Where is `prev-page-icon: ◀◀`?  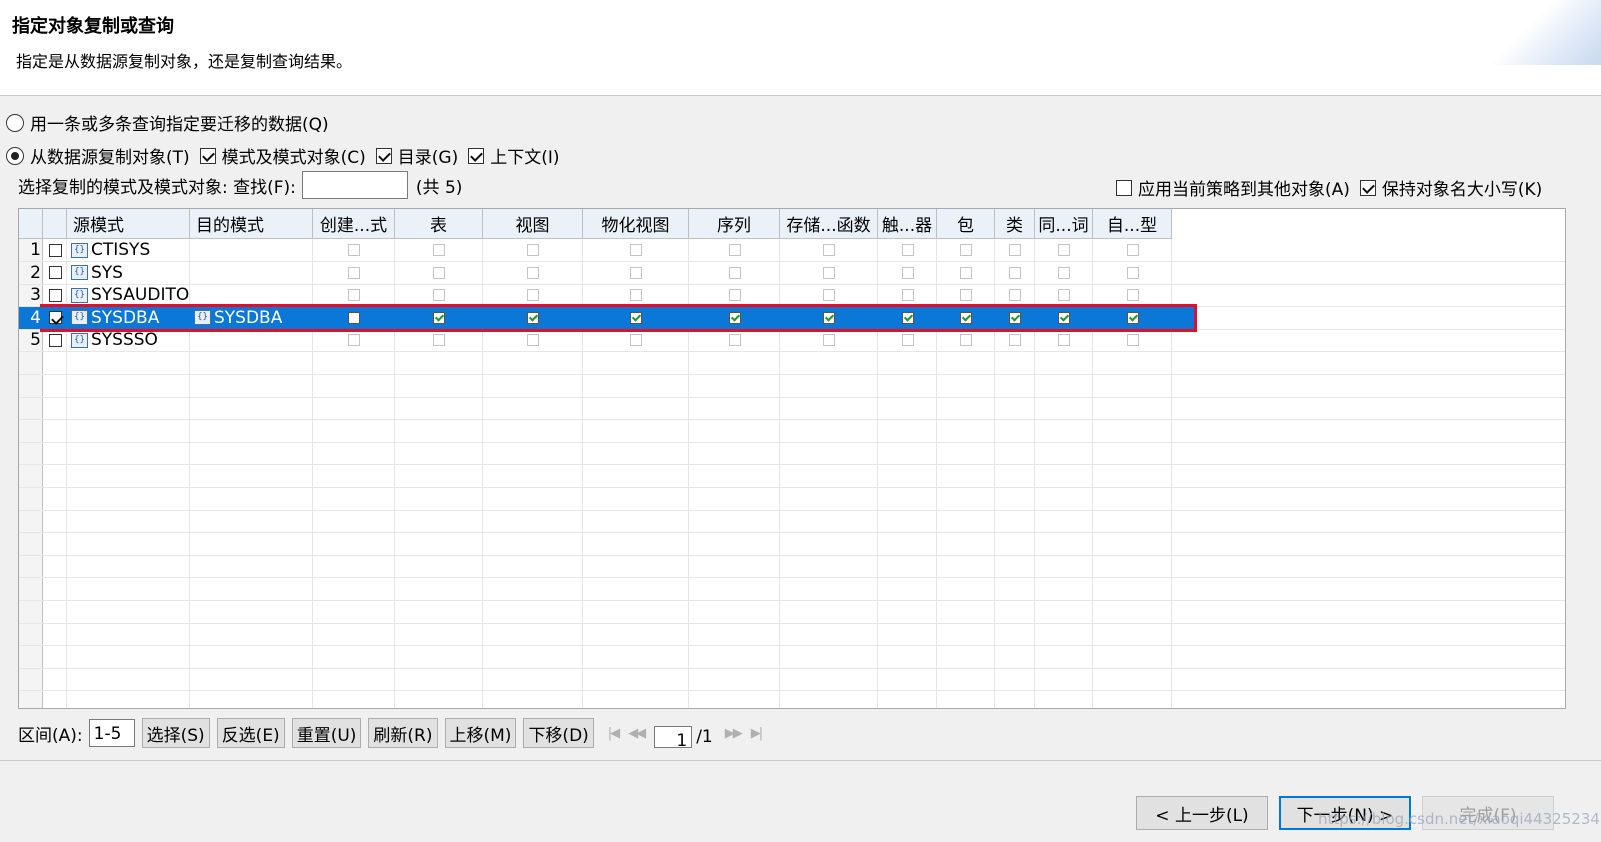
prev-page-icon: ◀◀ is located at coordinates (637, 733).